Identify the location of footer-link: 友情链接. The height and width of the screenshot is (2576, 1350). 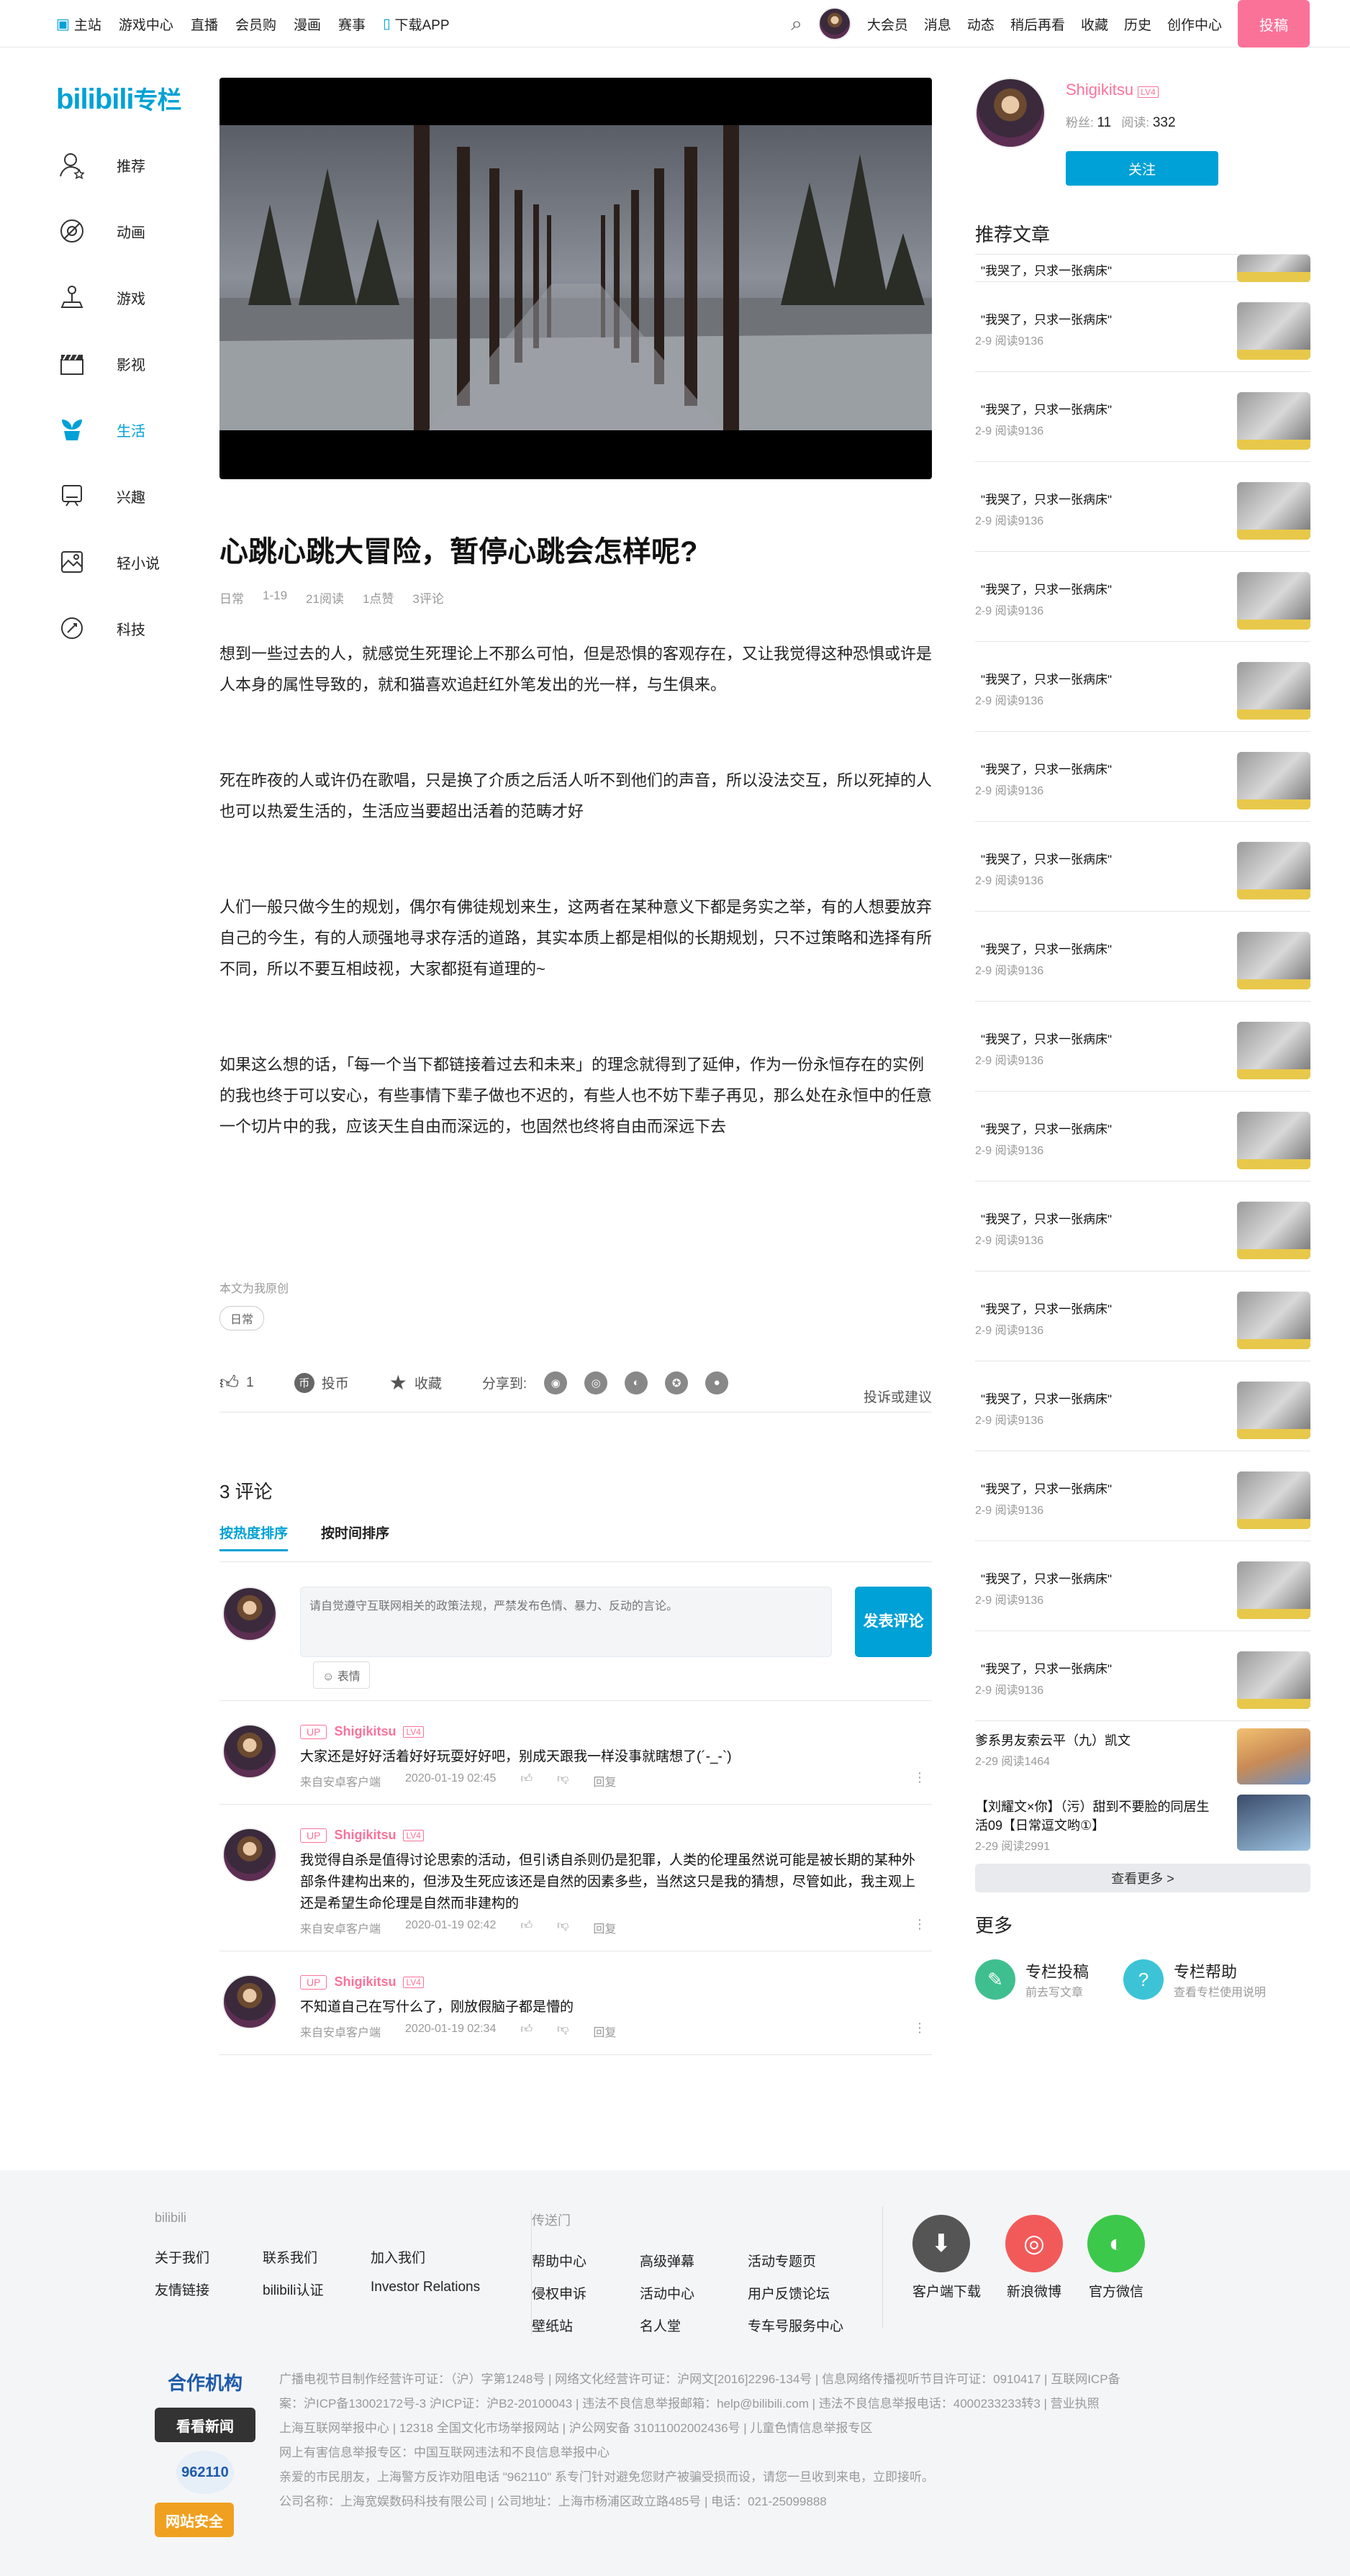
(209, 2289).